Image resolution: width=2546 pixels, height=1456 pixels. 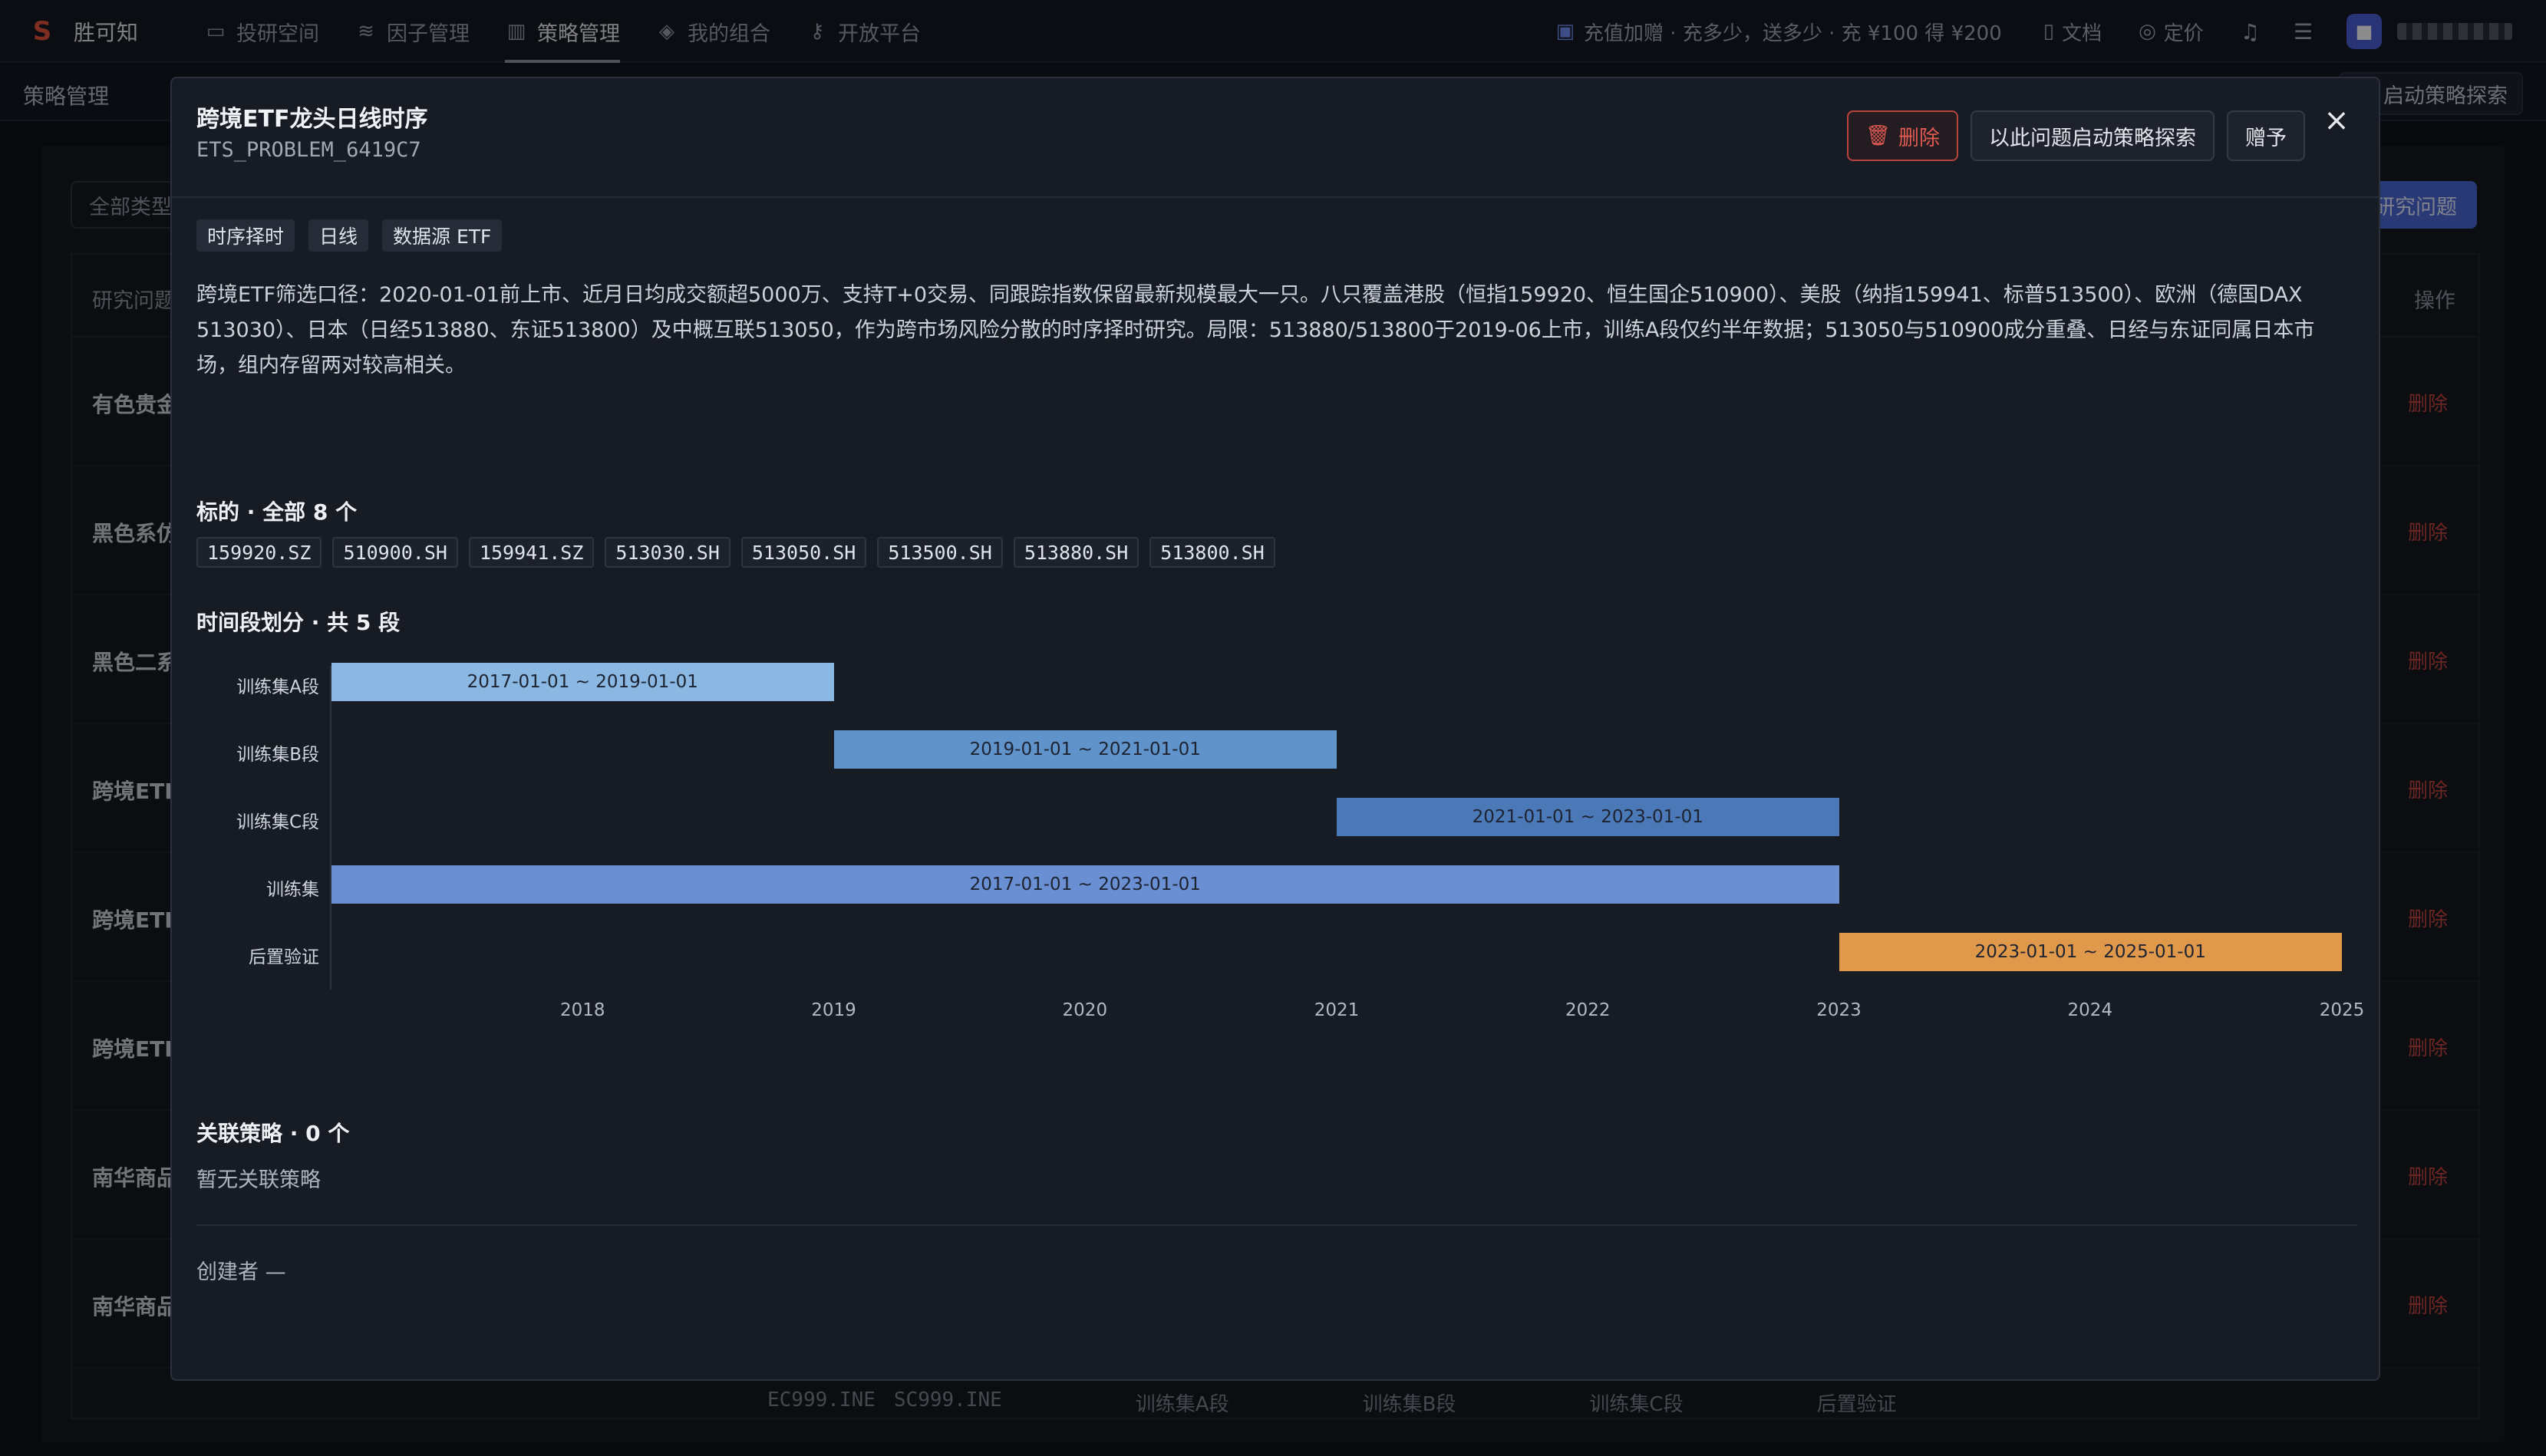 I want to click on assets-section-title: 标的 · 全部 8 个, so click(x=277, y=512).